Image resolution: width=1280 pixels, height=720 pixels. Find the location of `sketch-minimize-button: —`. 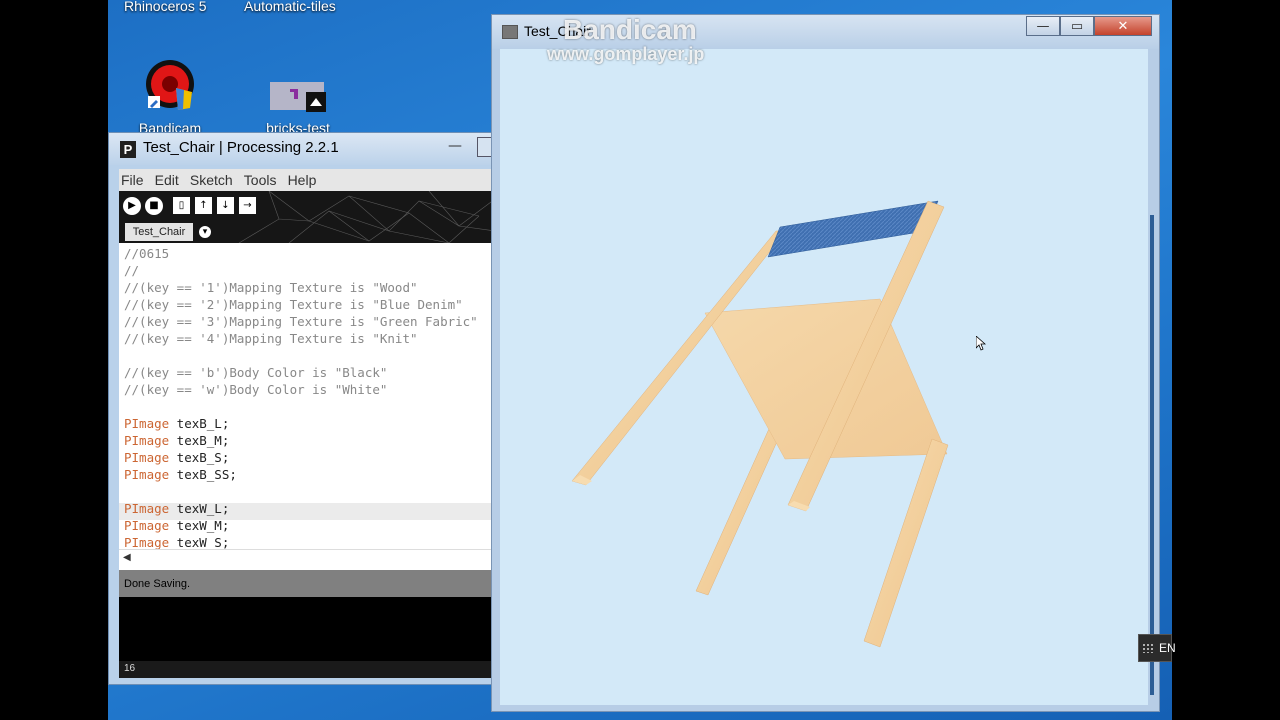

sketch-minimize-button: — is located at coordinates (1043, 26).